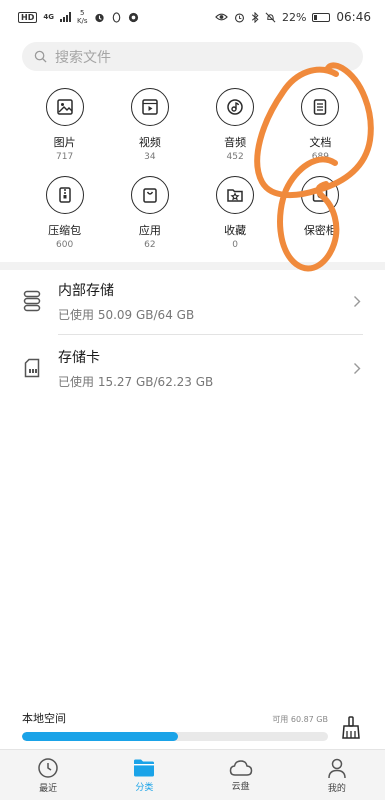  Describe the element at coordinates (48, 767) in the screenshot. I see `clock-icon` at that location.